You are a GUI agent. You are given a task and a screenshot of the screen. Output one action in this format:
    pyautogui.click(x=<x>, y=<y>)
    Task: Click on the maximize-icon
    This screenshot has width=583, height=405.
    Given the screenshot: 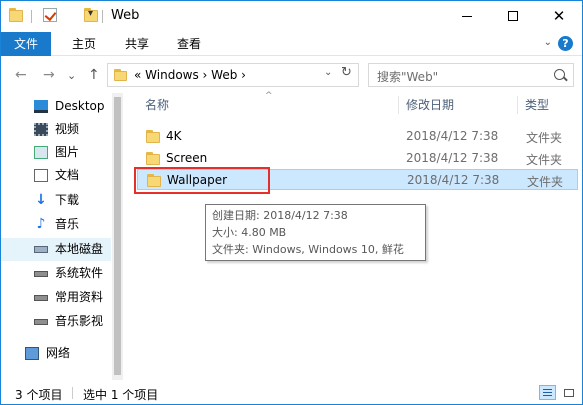 What is the action you would take?
    pyautogui.click(x=513, y=16)
    